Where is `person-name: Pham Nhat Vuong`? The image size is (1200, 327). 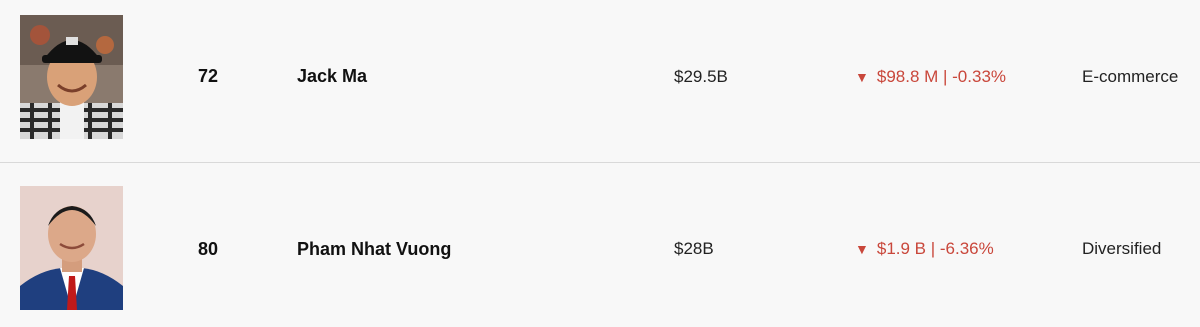 person-name: Pham Nhat Vuong is located at coordinates (374, 245).